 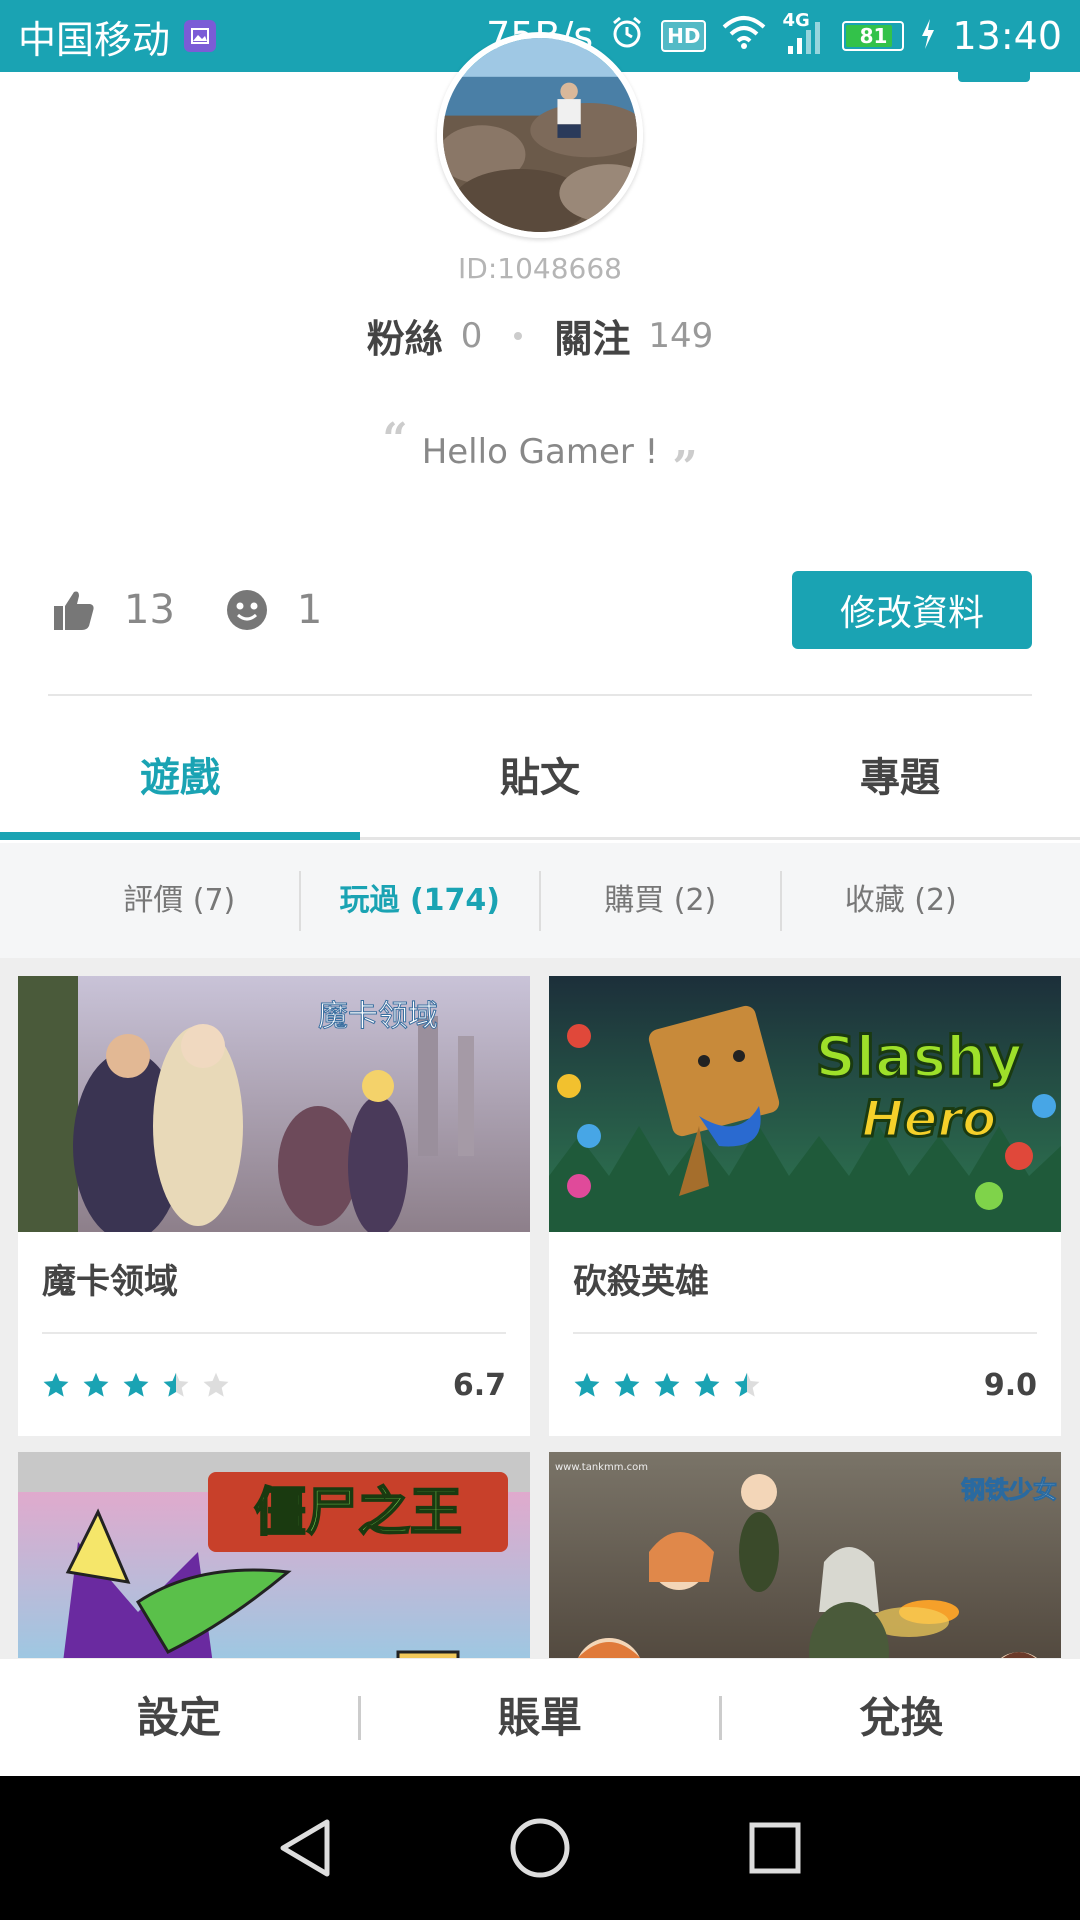 What do you see at coordinates (518, 335) in the screenshot?
I see `stats-divider` at bounding box center [518, 335].